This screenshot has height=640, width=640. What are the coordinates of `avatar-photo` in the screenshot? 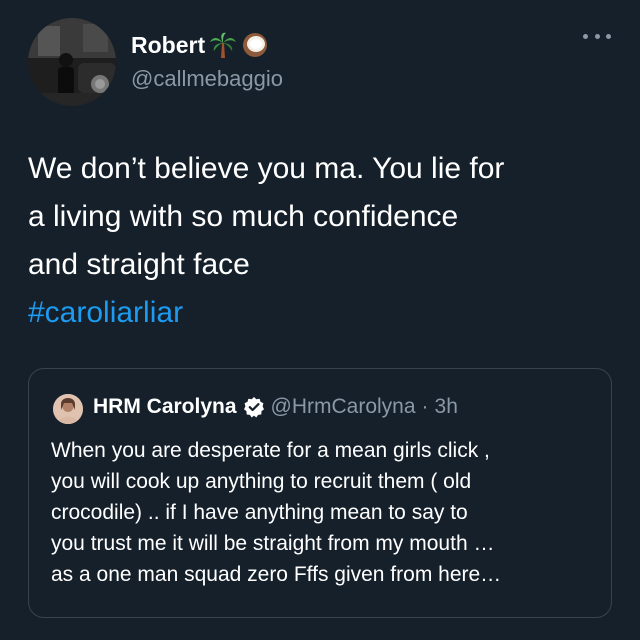 It's located at (72, 62).